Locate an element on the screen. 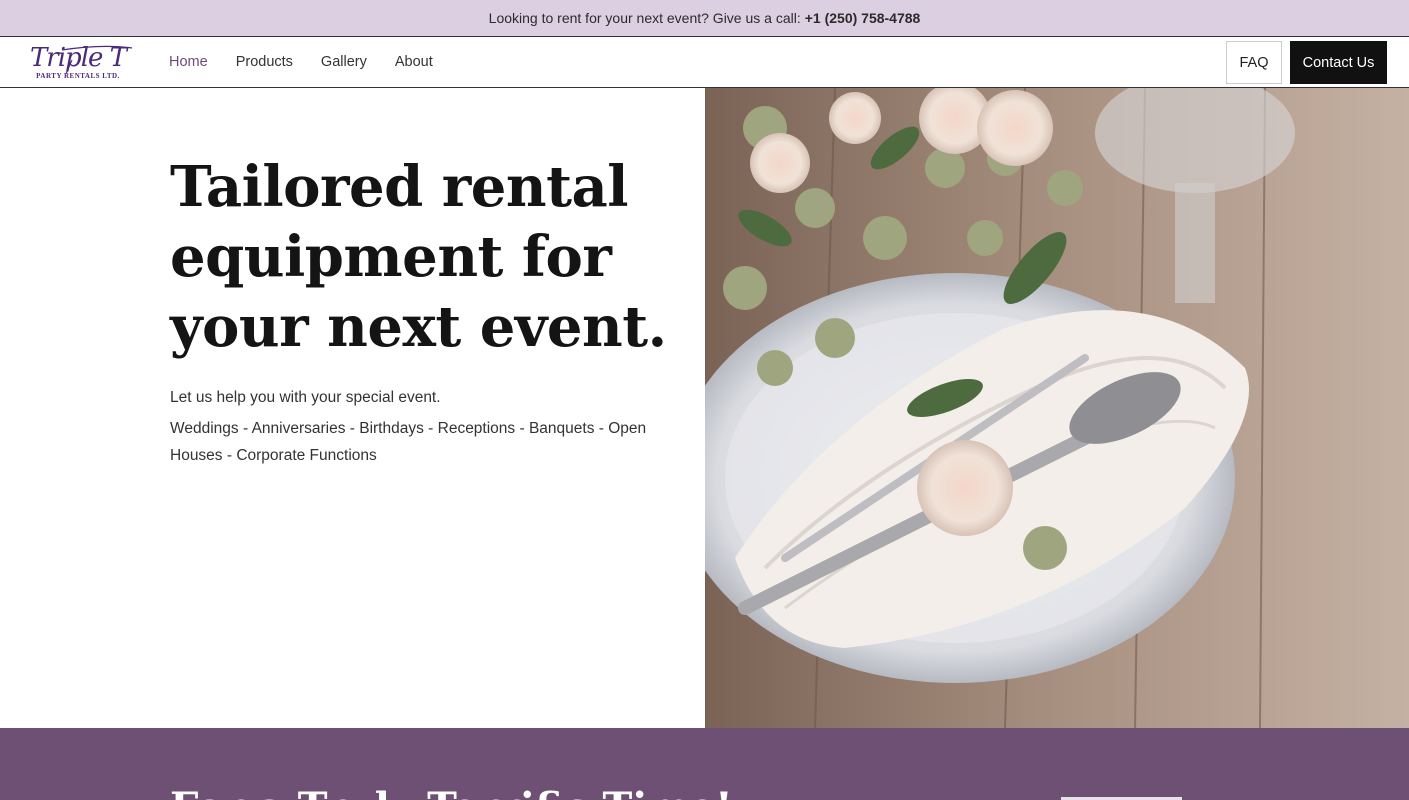  nav-item-home: Home is located at coordinates (188, 62).